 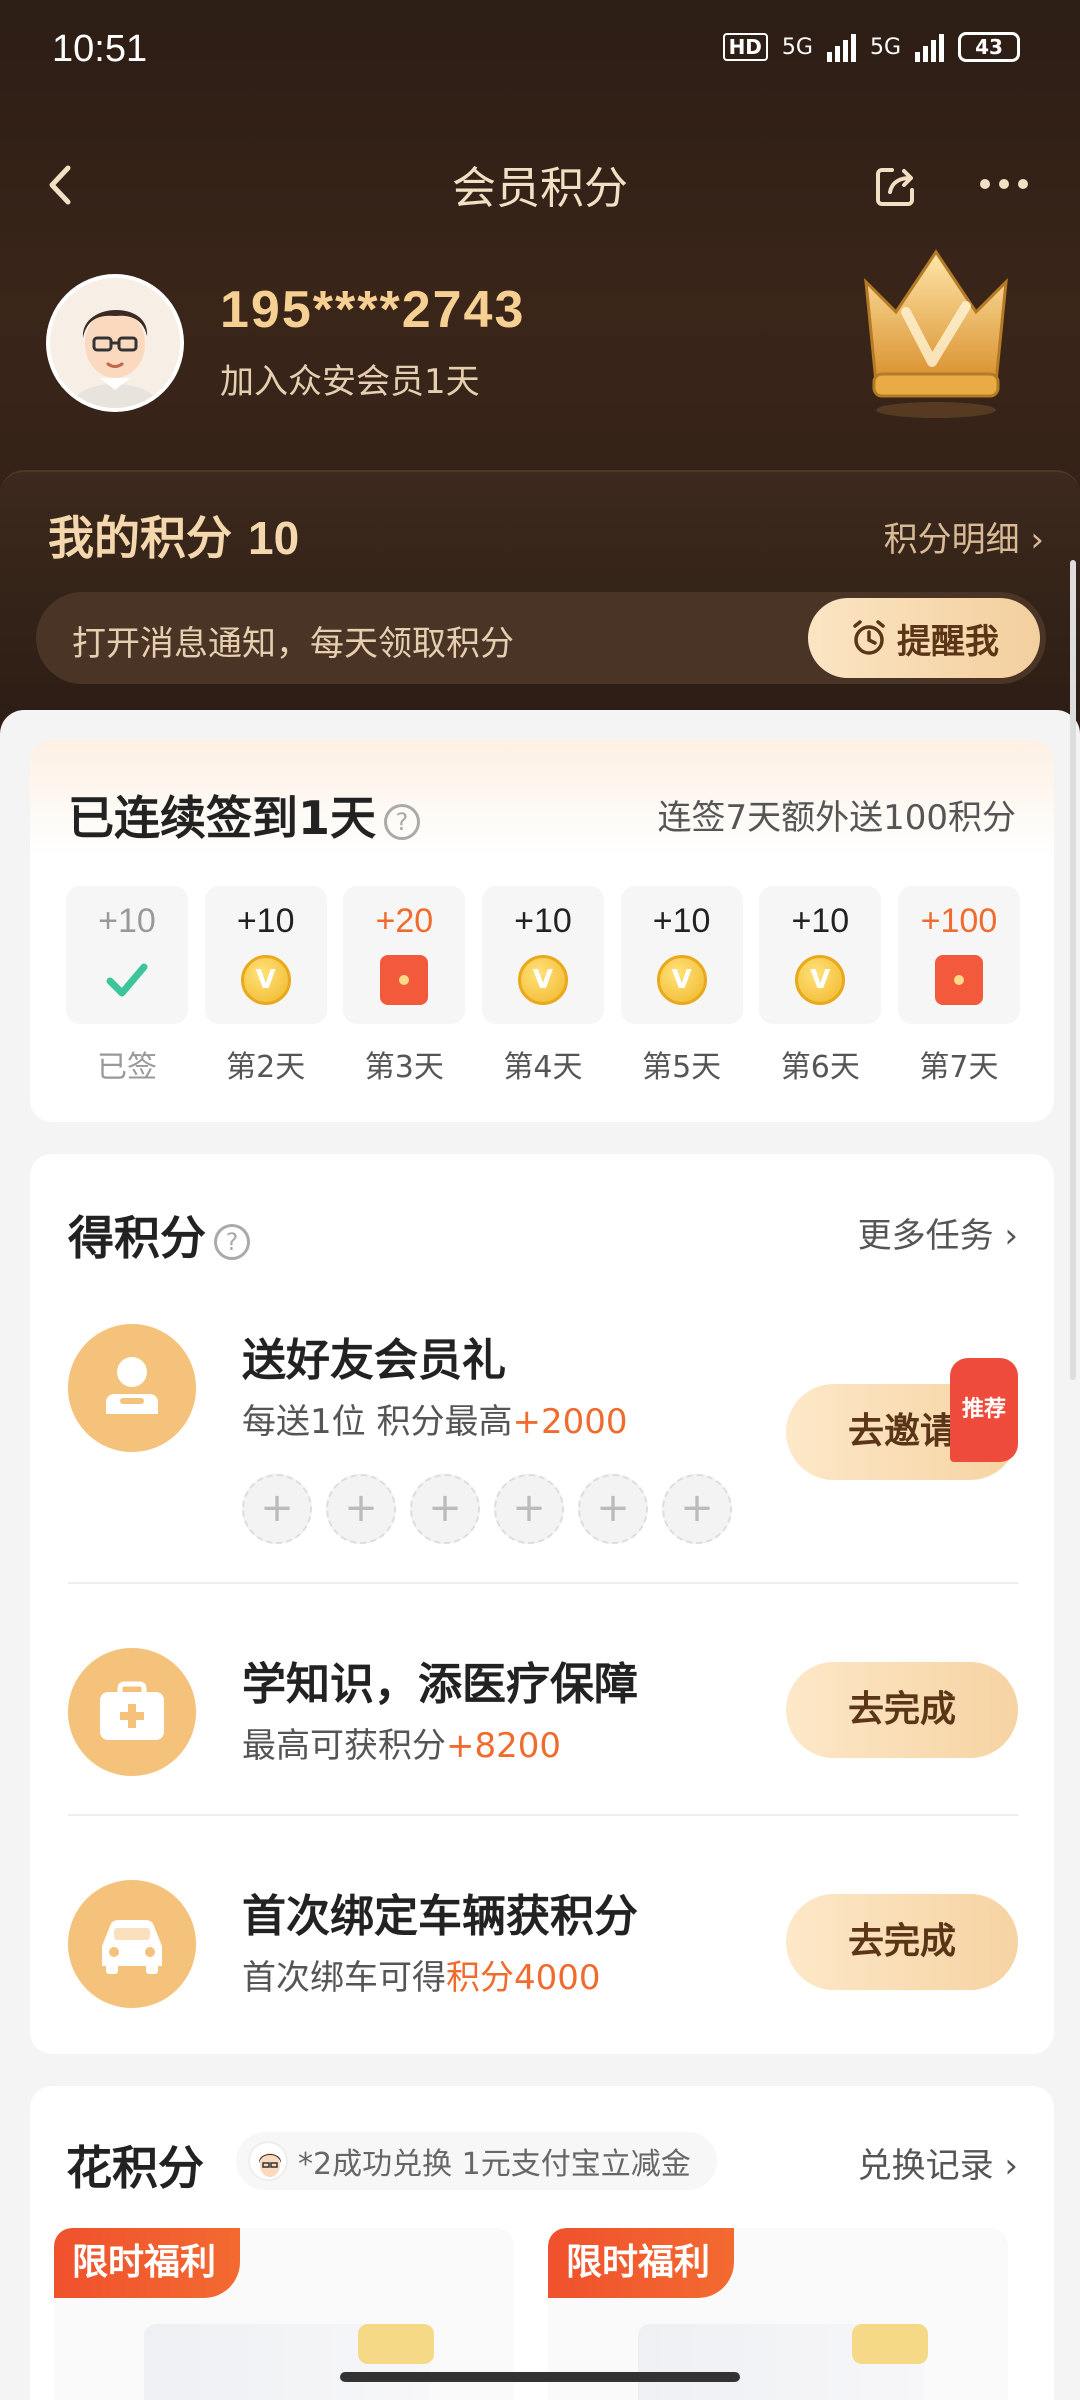 What do you see at coordinates (100, 49) in the screenshot?
I see `status-time: 10:51` at bounding box center [100, 49].